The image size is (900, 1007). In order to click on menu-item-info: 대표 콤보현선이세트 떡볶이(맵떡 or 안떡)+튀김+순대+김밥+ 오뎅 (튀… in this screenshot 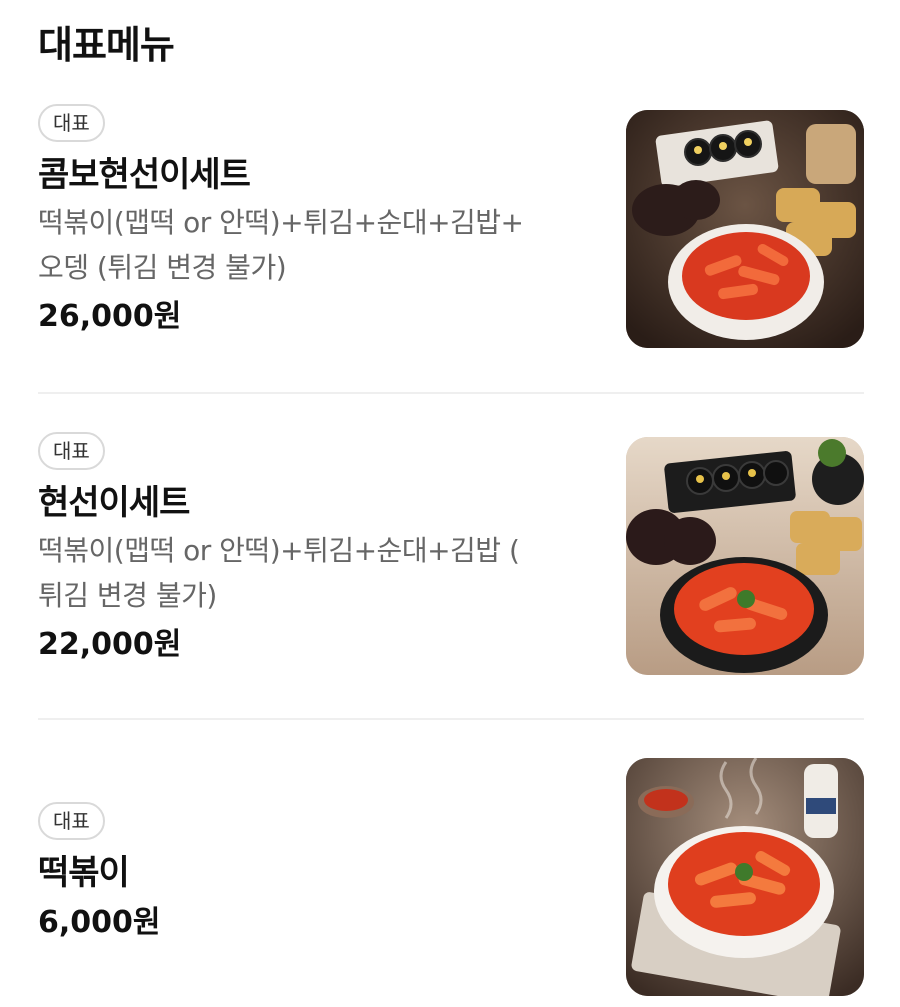, I will do `click(318, 222)`.